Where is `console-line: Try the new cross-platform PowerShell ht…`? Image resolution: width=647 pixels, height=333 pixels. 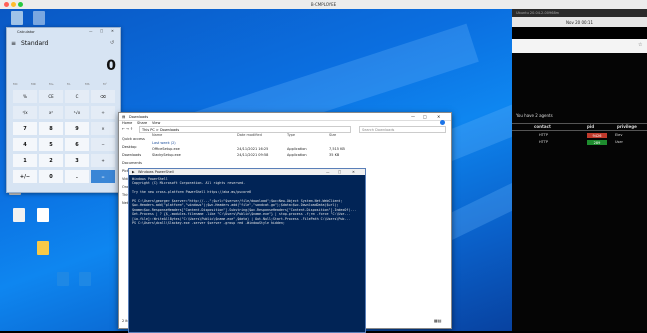 console-line: Try the new cross-platform PowerShell ht… is located at coordinates (192, 192).